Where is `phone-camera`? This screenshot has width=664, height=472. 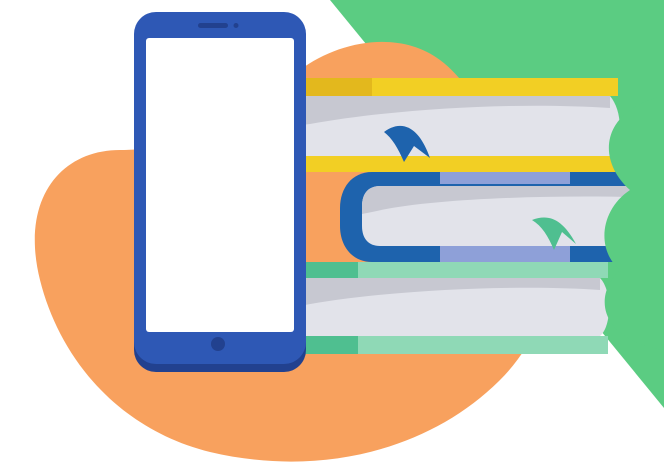
phone-camera is located at coordinates (236, 25).